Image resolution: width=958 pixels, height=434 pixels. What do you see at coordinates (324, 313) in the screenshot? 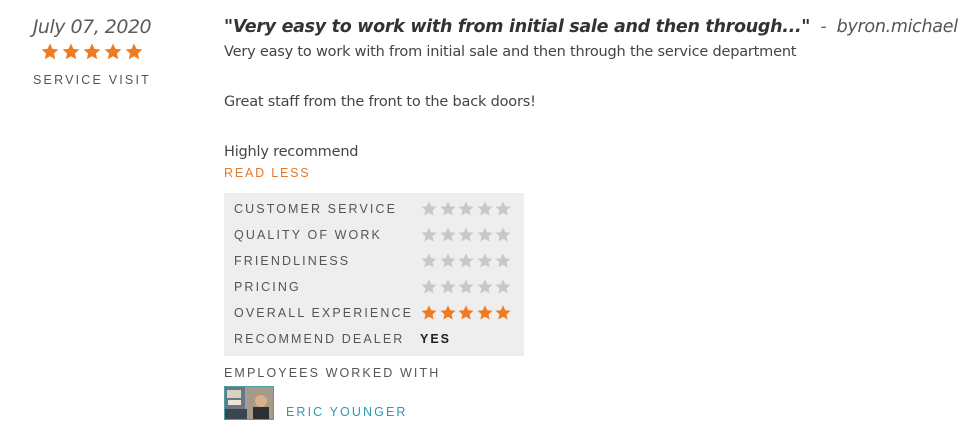
I see `rating-label: OVERALL EXPERIENCE` at bounding box center [324, 313].